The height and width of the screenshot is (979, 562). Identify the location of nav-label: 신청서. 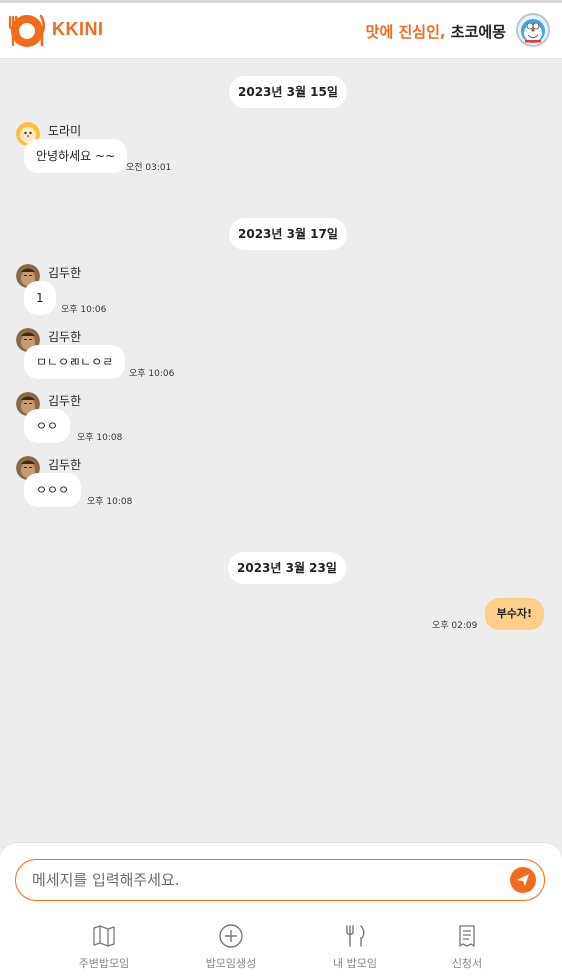
(467, 963).